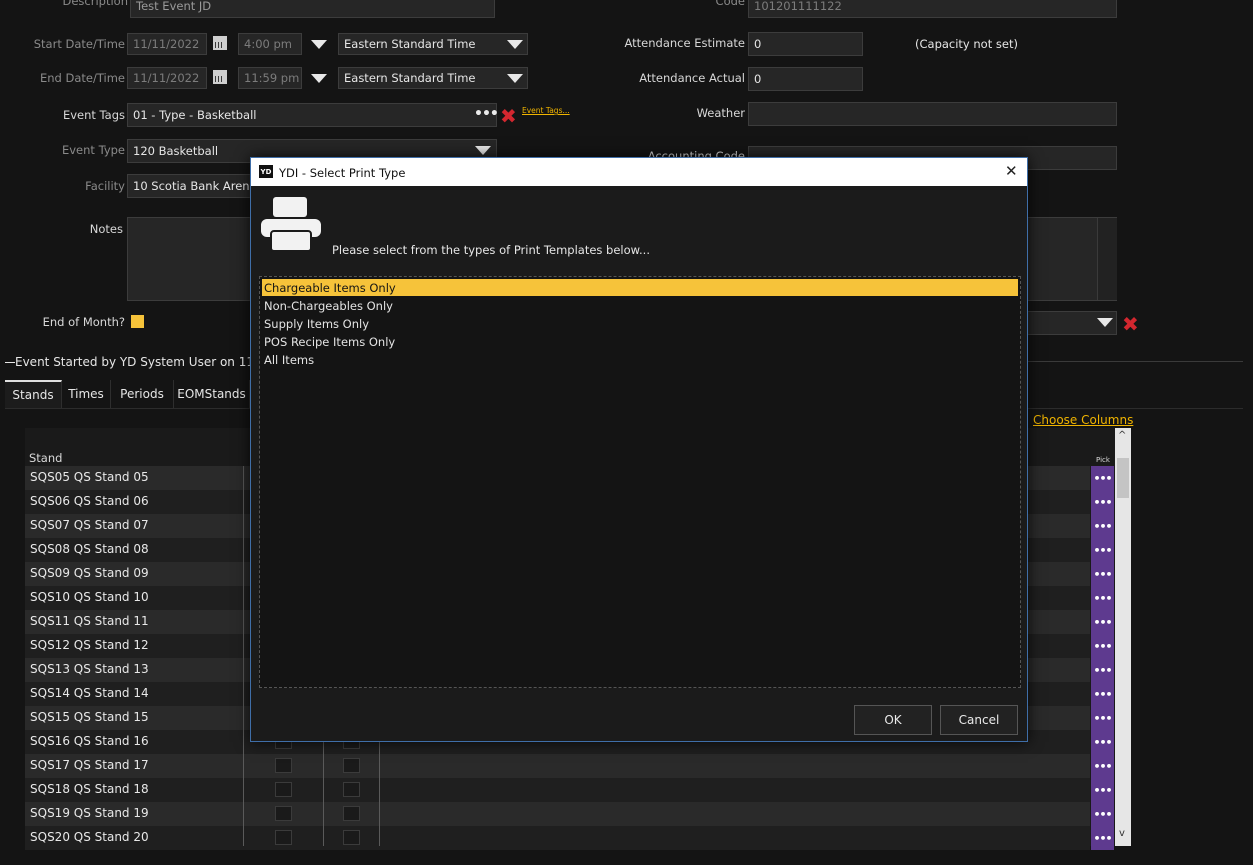  What do you see at coordinates (93, 150) in the screenshot?
I see `event-type-label: Event Type` at bounding box center [93, 150].